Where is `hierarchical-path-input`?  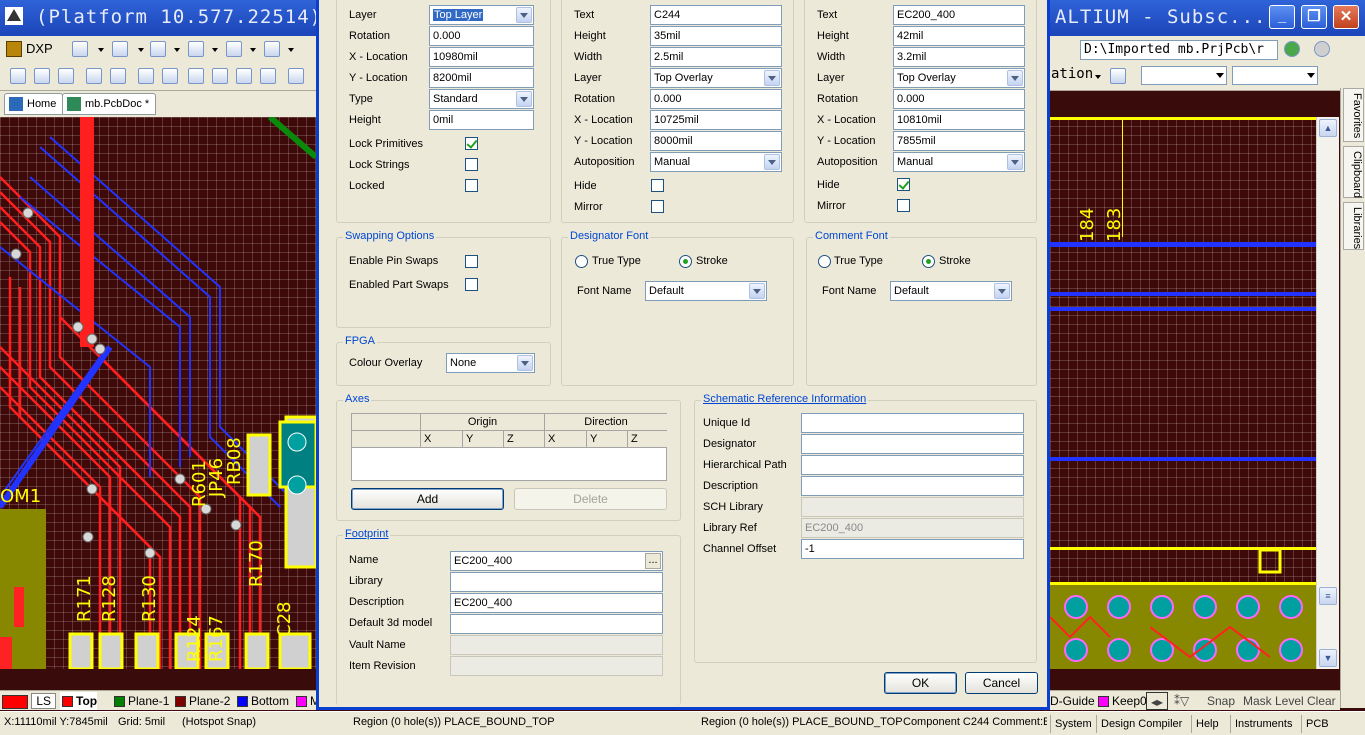 hierarchical-path-input is located at coordinates (912, 465).